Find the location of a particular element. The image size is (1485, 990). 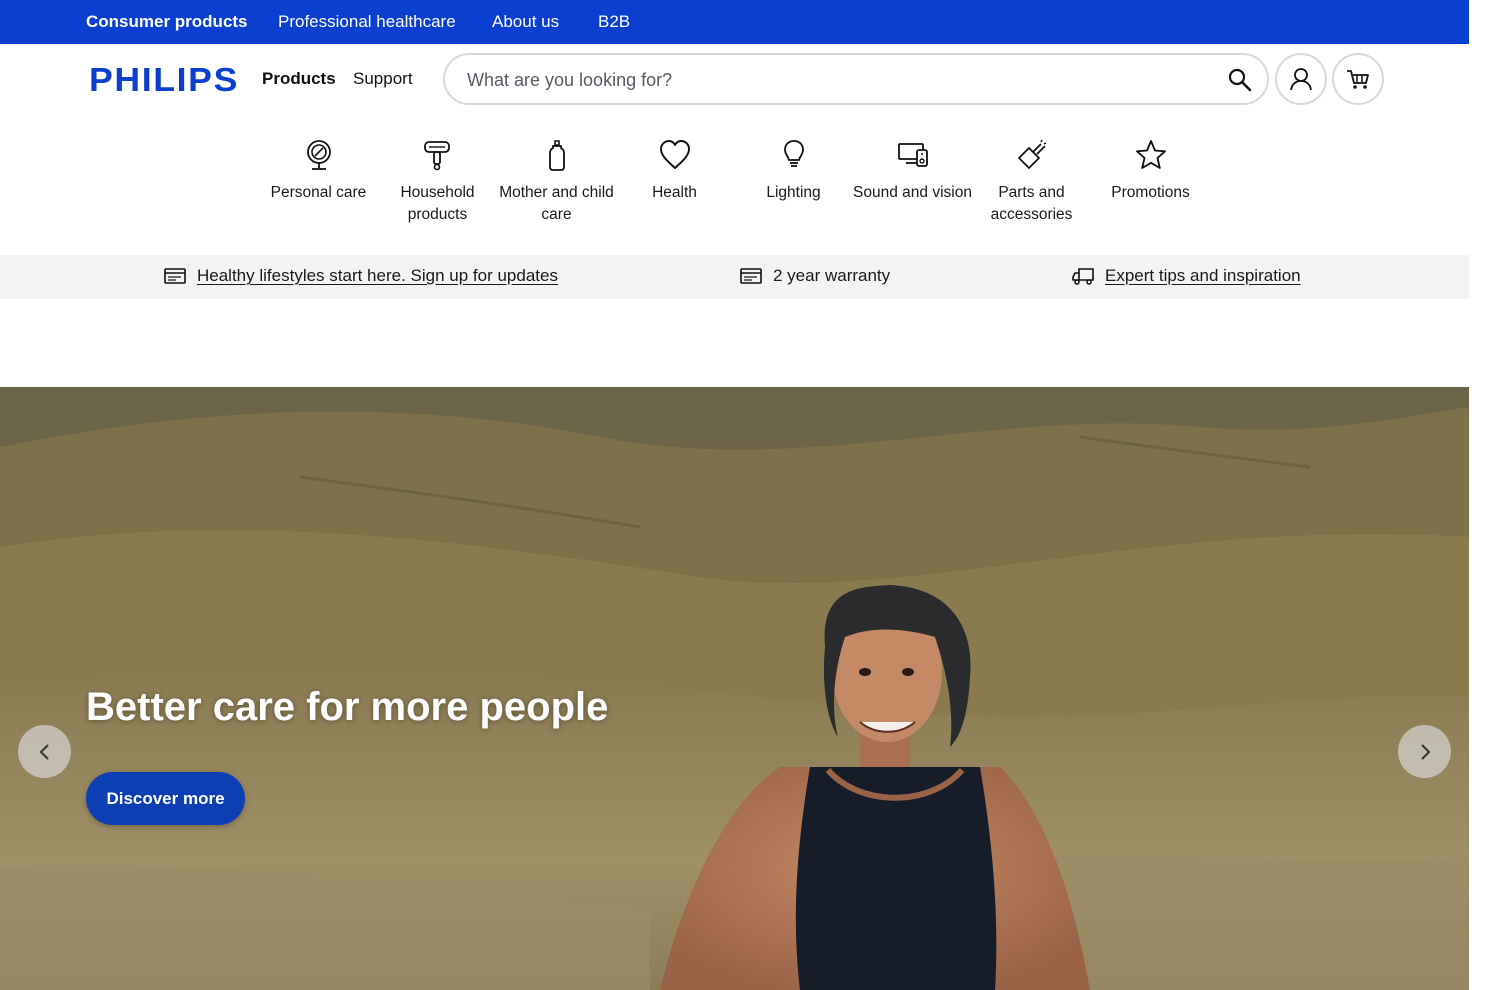

category-personal-care: Personal care is located at coordinates (318, 171).